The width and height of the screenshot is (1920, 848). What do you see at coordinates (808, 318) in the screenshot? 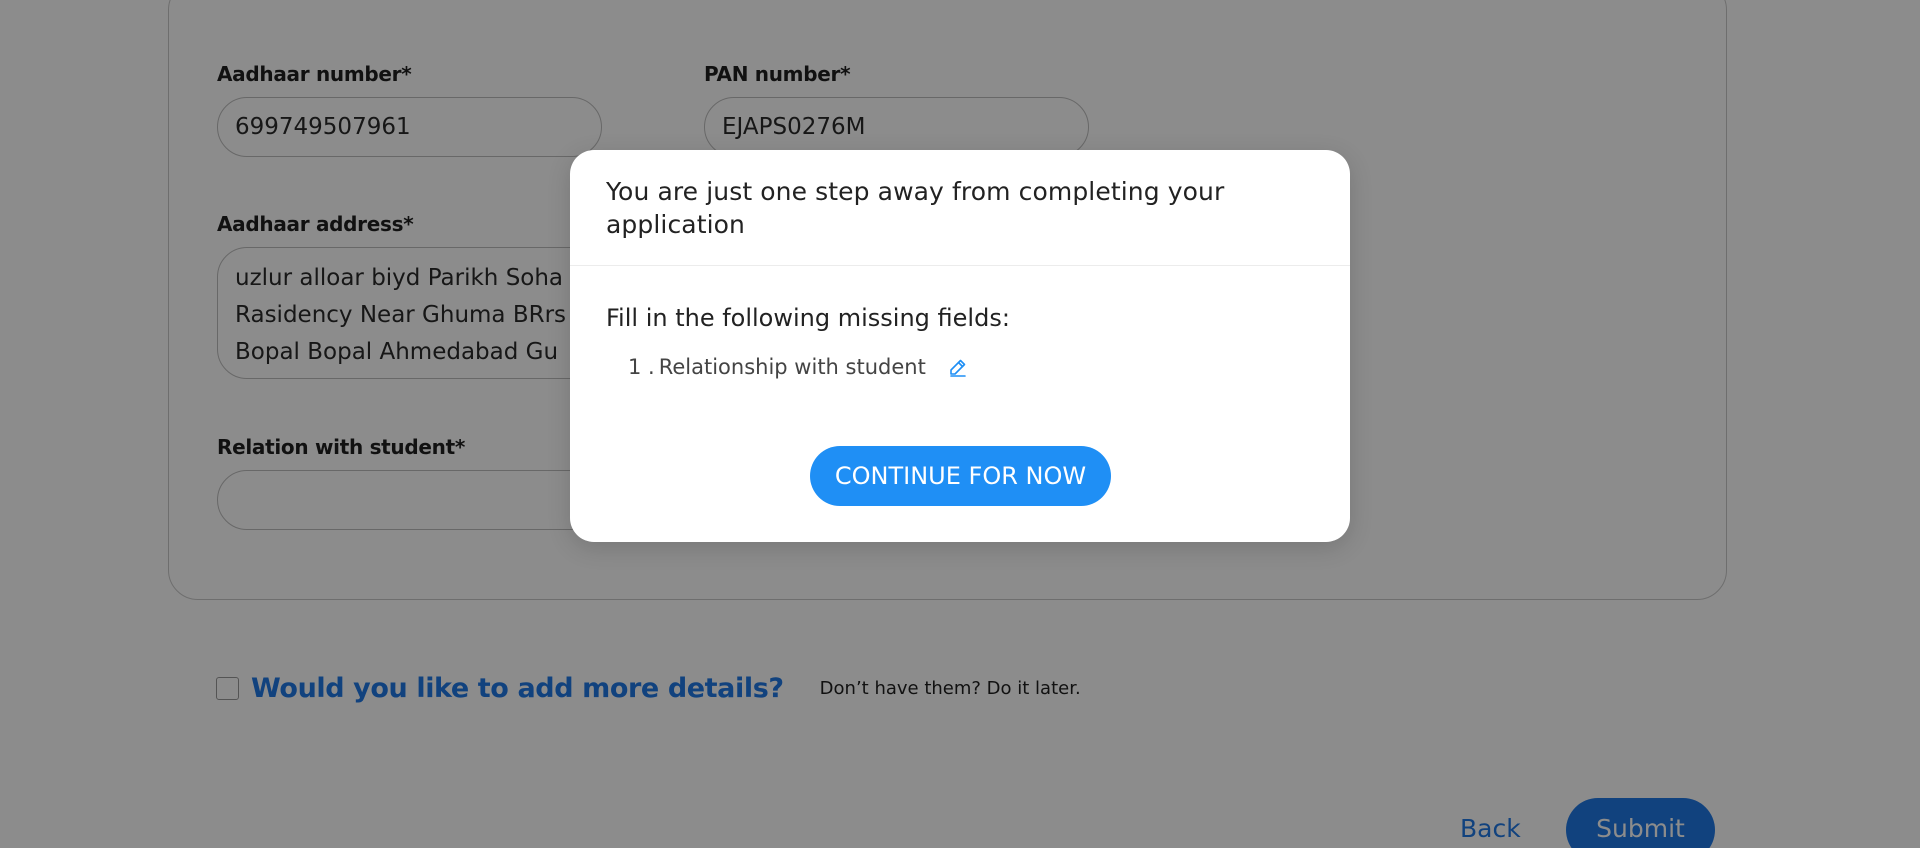
I see `modal-subtitle: Fill in the following missing fields:` at bounding box center [808, 318].